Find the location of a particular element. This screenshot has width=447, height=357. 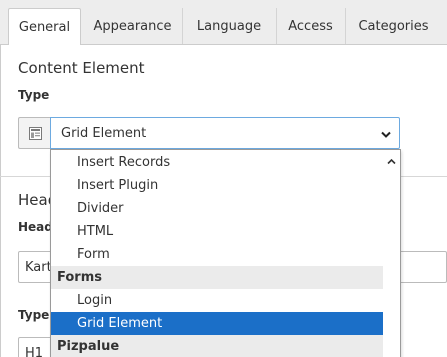

chevron-down-icon is located at coordinates (386, 135).